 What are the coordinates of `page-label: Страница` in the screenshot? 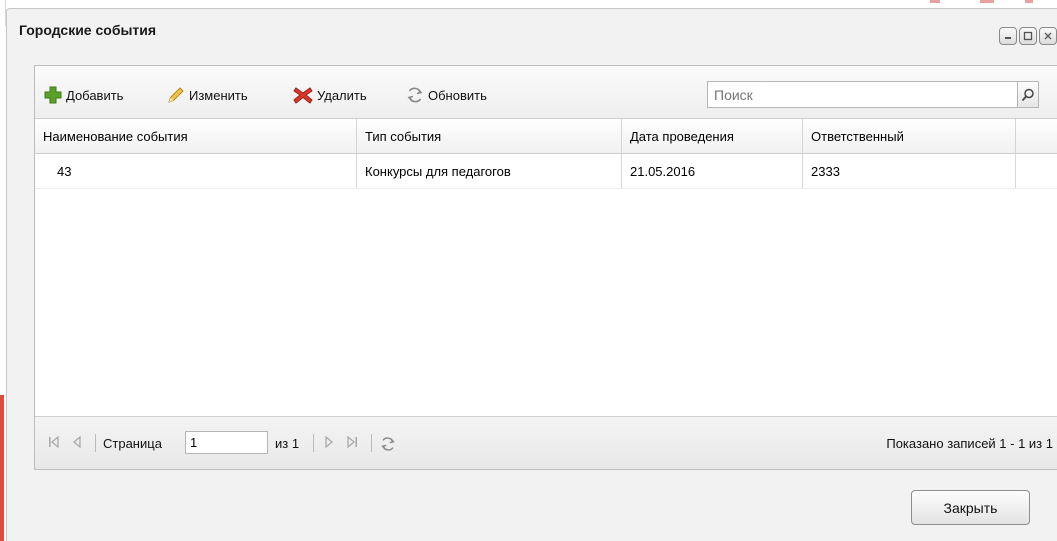 It's located at (132, 443).